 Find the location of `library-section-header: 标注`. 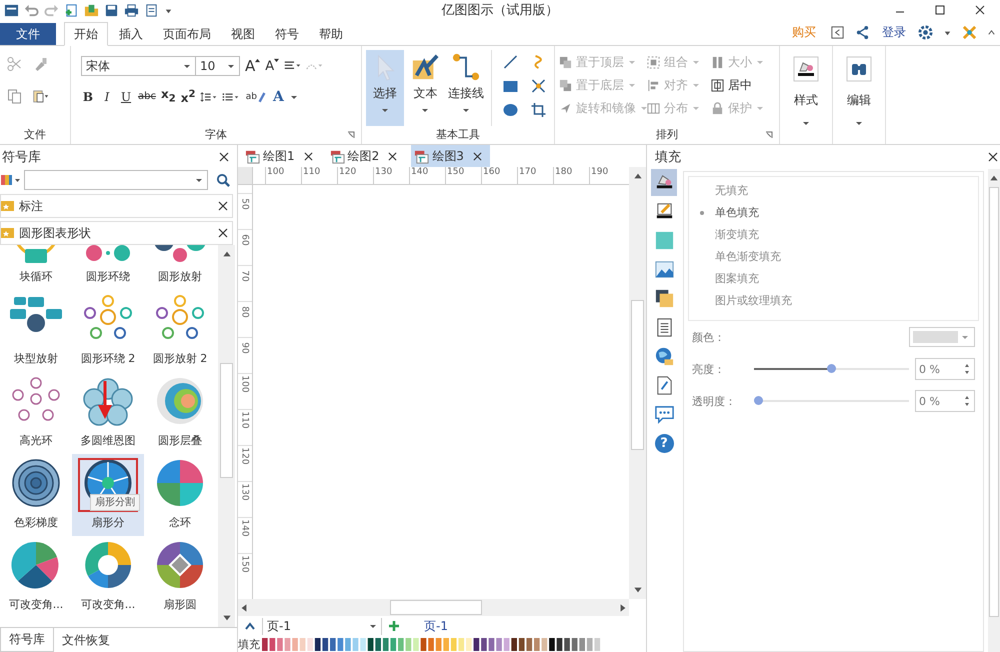

library-section-header: 标注 is located at coordinates (116, 206).